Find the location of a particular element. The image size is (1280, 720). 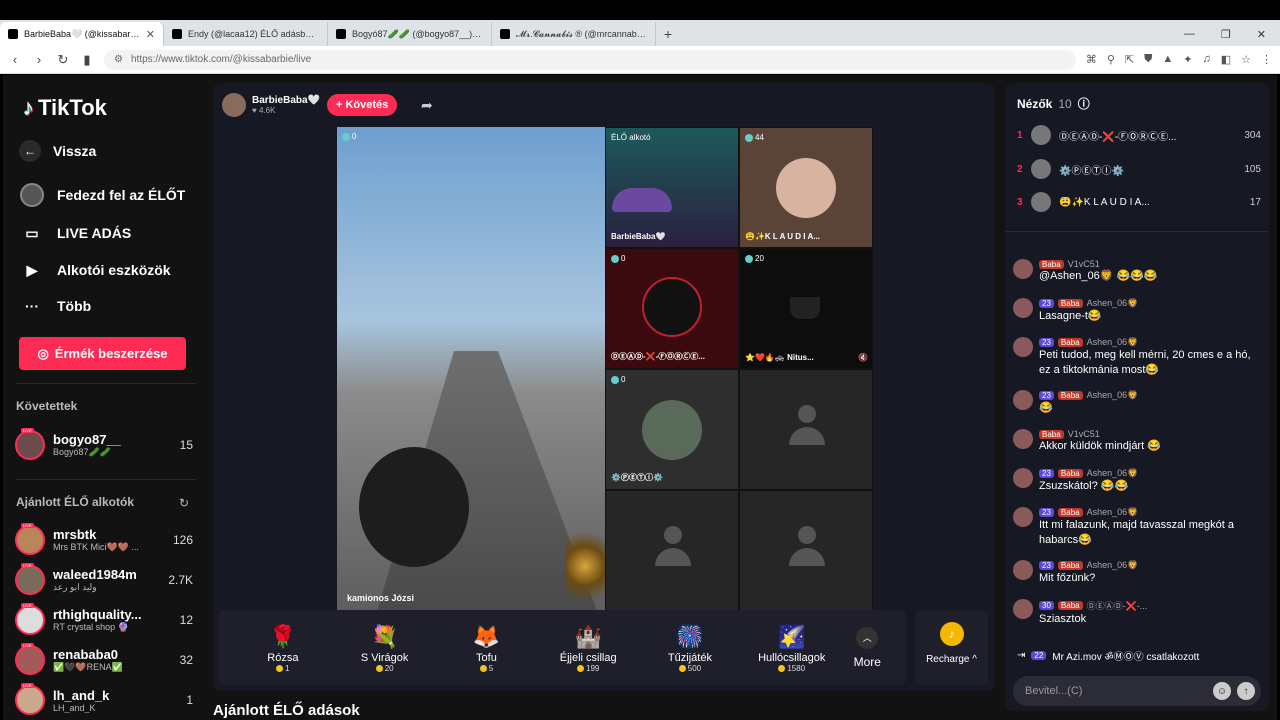

top-viewer: 2 ⚙️ⓅⒺⓉⒾ⚙️ 105 is located at coordinates (1139, 169).